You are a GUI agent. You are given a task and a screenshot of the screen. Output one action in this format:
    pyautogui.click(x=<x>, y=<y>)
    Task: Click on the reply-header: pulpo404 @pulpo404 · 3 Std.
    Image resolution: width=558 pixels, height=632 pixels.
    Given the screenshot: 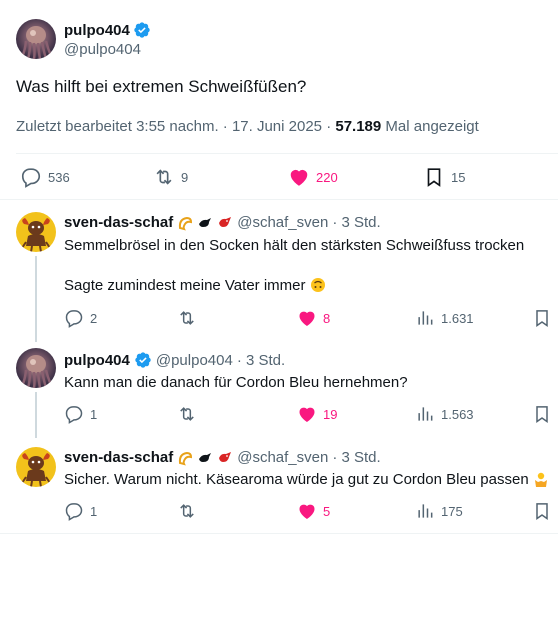 What is the action you would take?
    pyautogui.click(x=174, y=360)
    